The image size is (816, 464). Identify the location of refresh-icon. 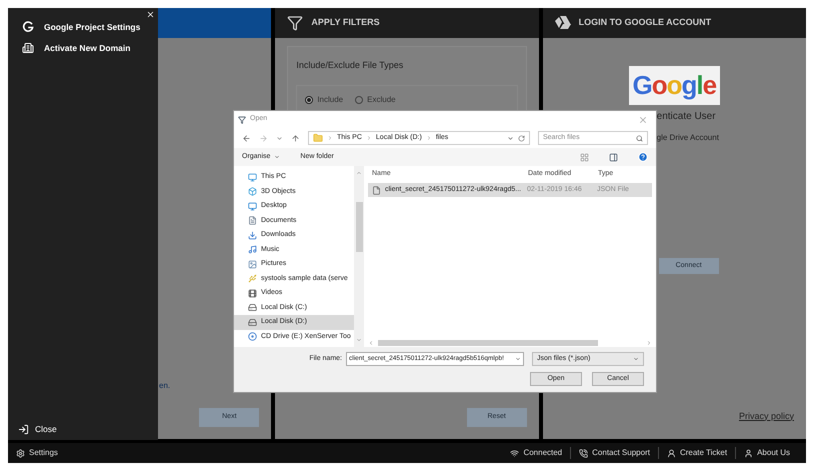
(521, 138).